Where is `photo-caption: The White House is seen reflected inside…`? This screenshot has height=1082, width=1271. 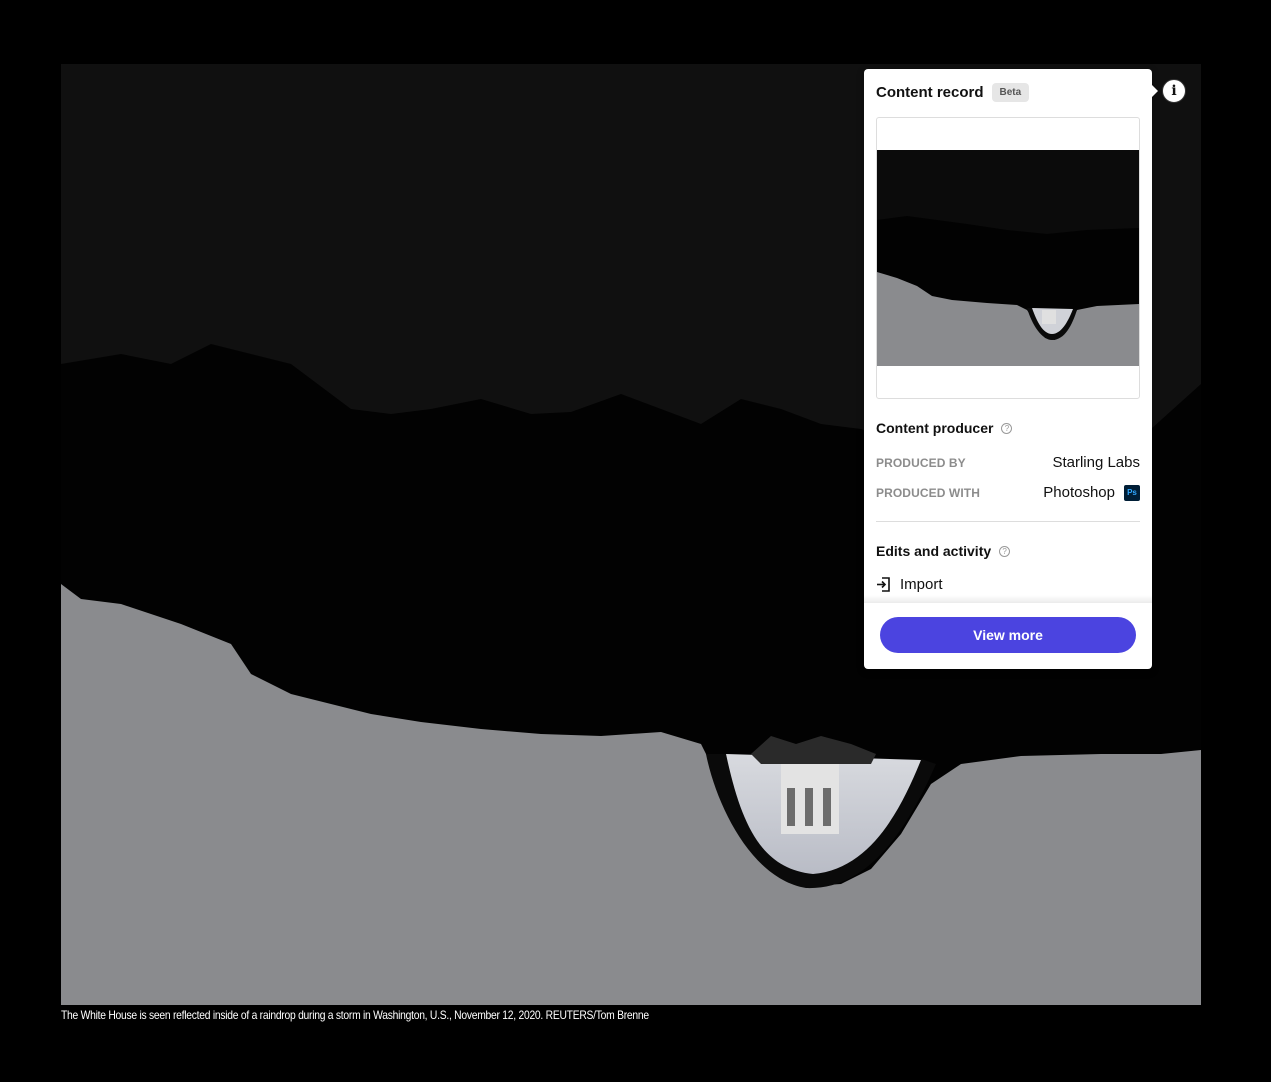
photo-caption: The White House is seen reflected inside… is located at coordinates (355, 1015).